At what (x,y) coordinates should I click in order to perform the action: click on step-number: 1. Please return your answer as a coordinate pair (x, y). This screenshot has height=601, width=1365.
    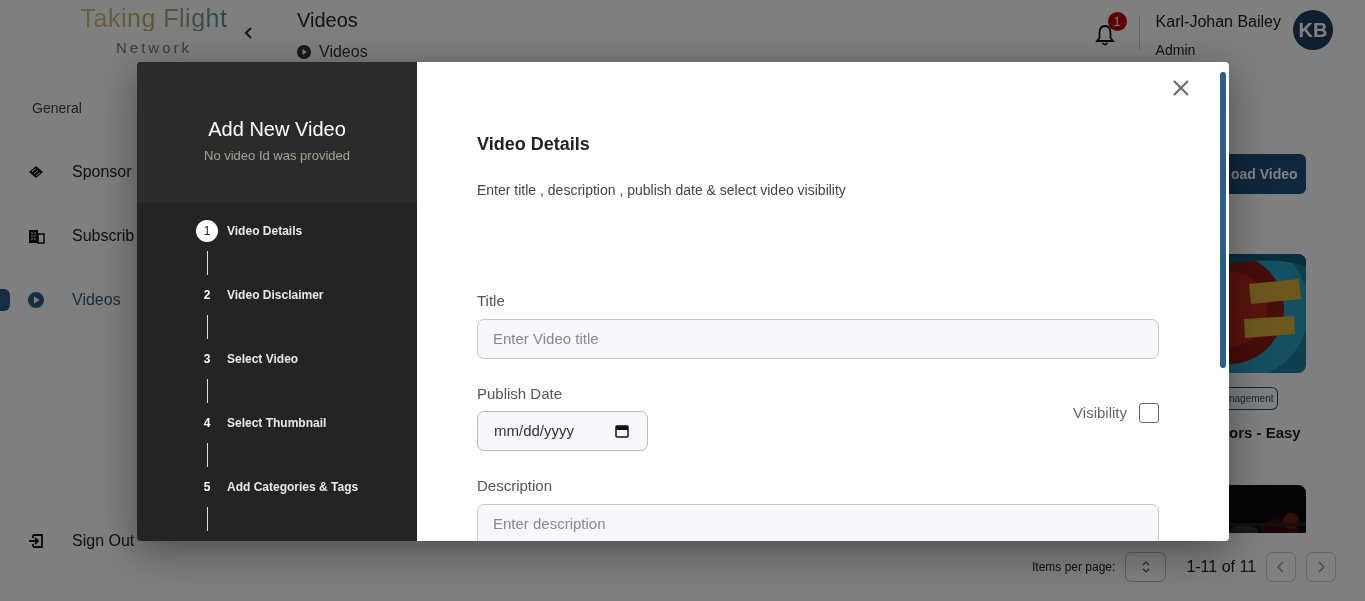
    Looking at the image, I should click on (207, 231).